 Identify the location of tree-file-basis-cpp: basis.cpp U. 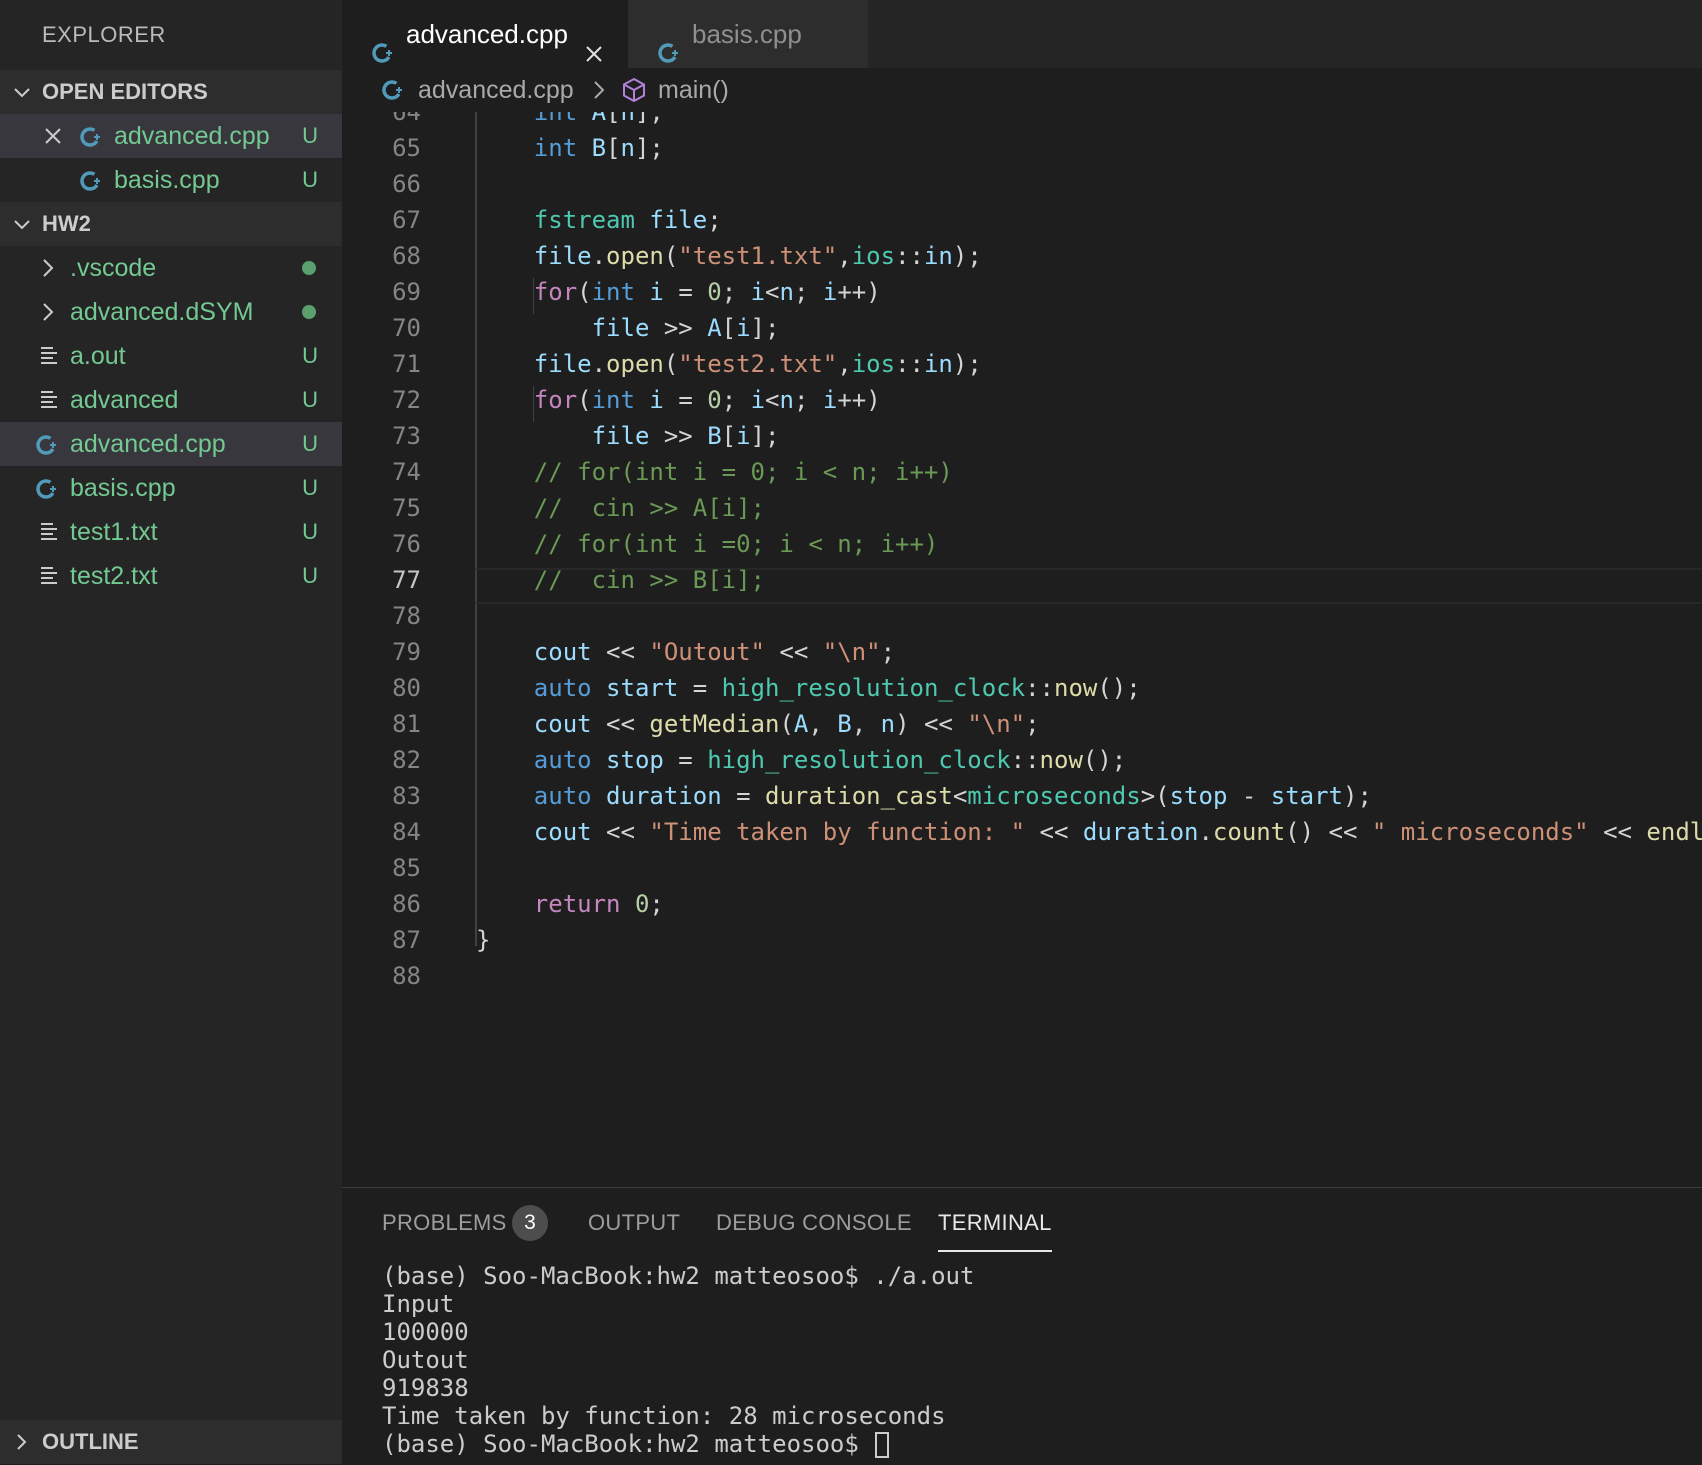
(171, 488).